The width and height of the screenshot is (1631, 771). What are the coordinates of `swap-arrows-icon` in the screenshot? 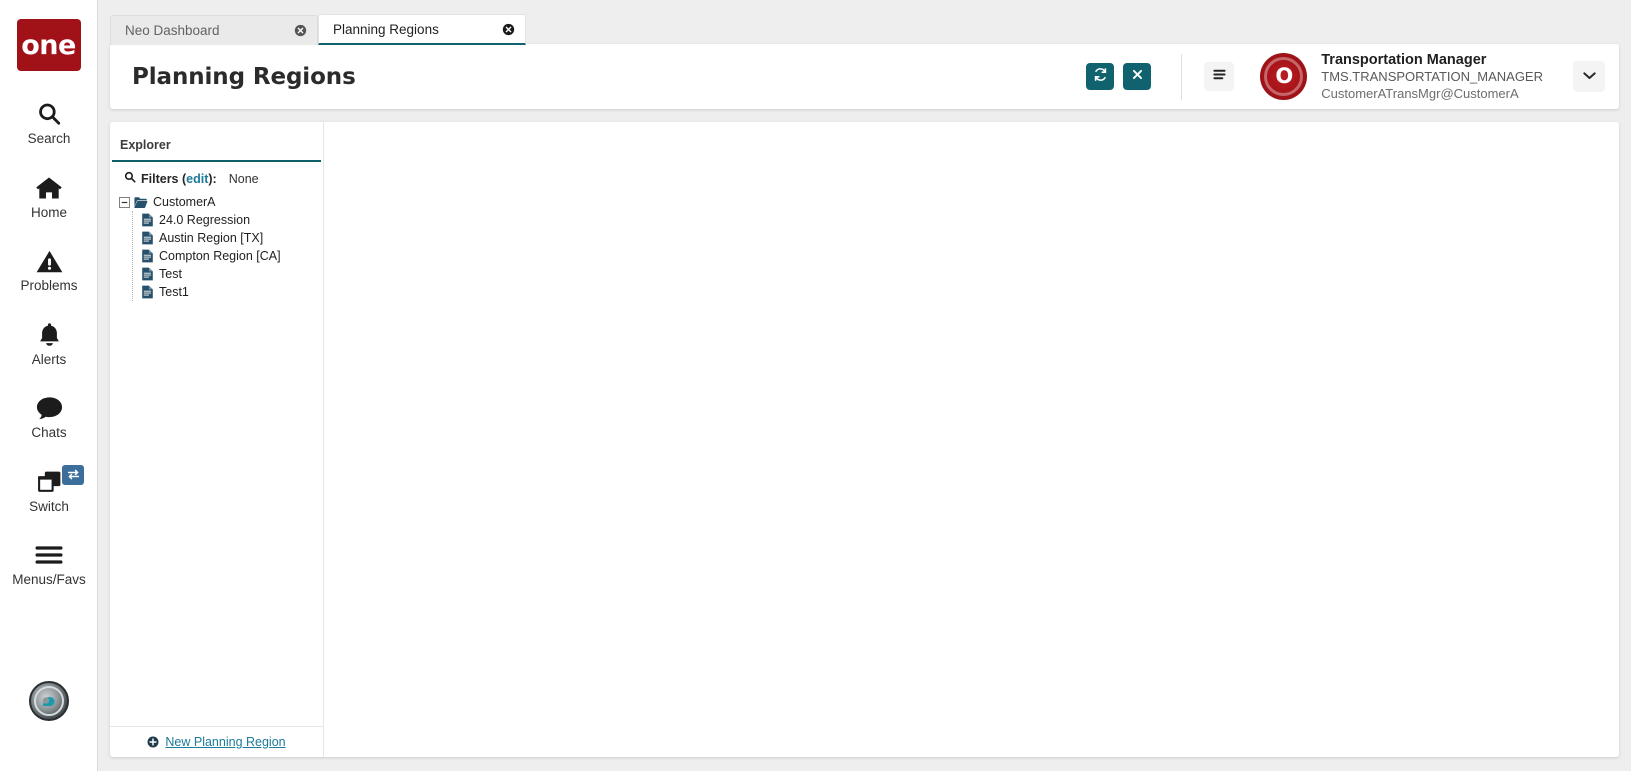 It's located at (73, 474).